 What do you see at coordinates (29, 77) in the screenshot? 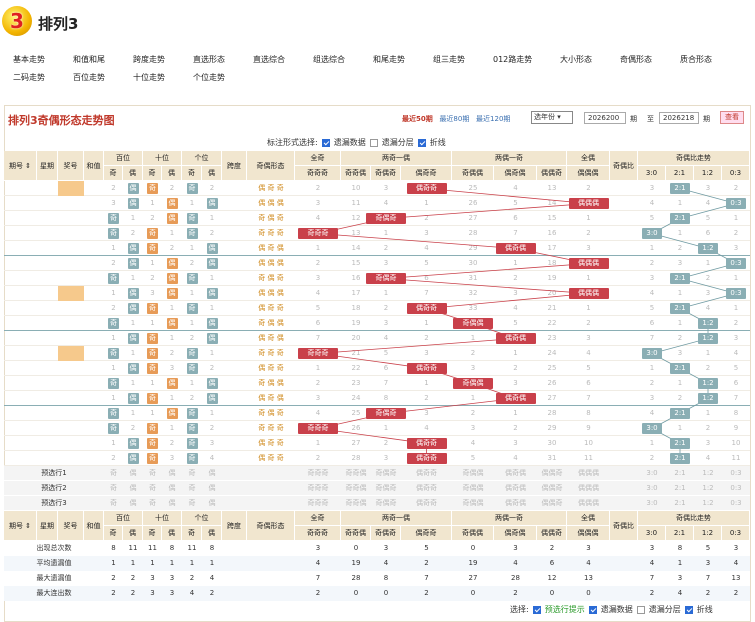
I see `menu-item: 二码走势` at bounding box center [29, 77].